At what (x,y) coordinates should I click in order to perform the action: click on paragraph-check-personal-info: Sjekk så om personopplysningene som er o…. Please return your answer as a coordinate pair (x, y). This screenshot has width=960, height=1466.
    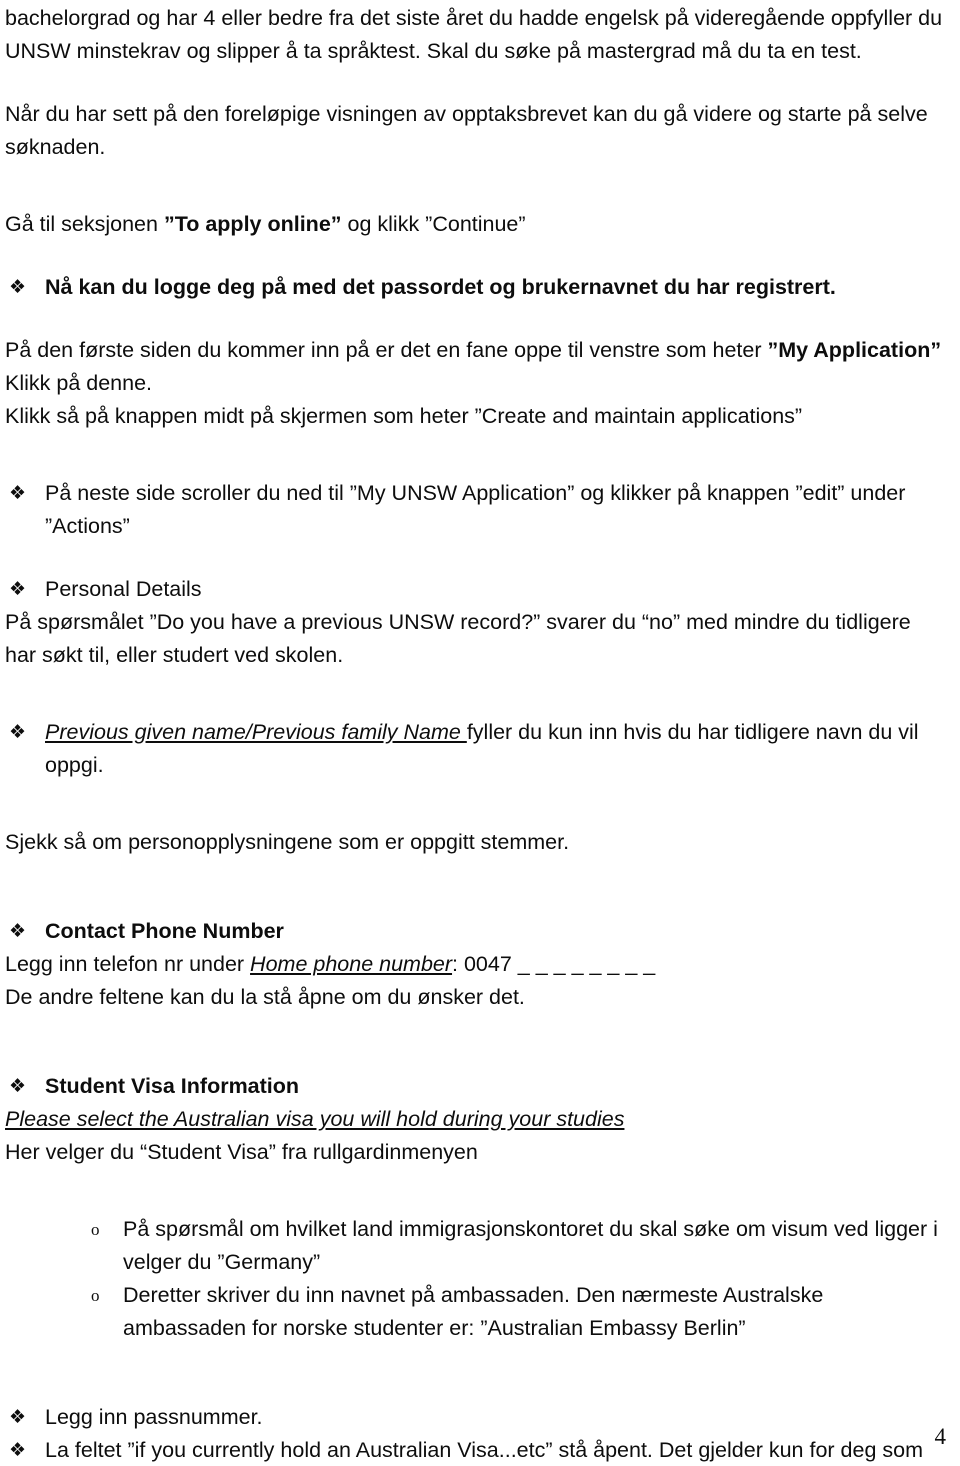
    Looking at the image, I should click on (287, 842).